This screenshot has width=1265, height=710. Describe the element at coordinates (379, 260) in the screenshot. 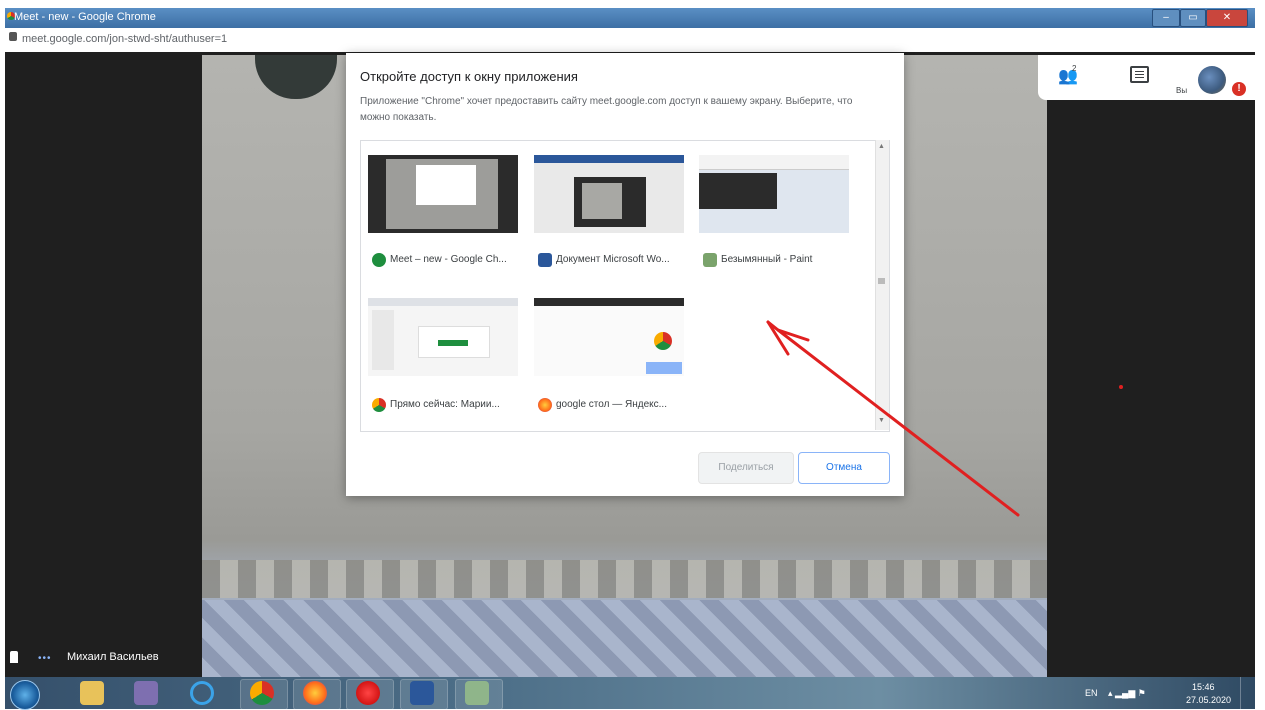

I see `meet-icon` at that location.